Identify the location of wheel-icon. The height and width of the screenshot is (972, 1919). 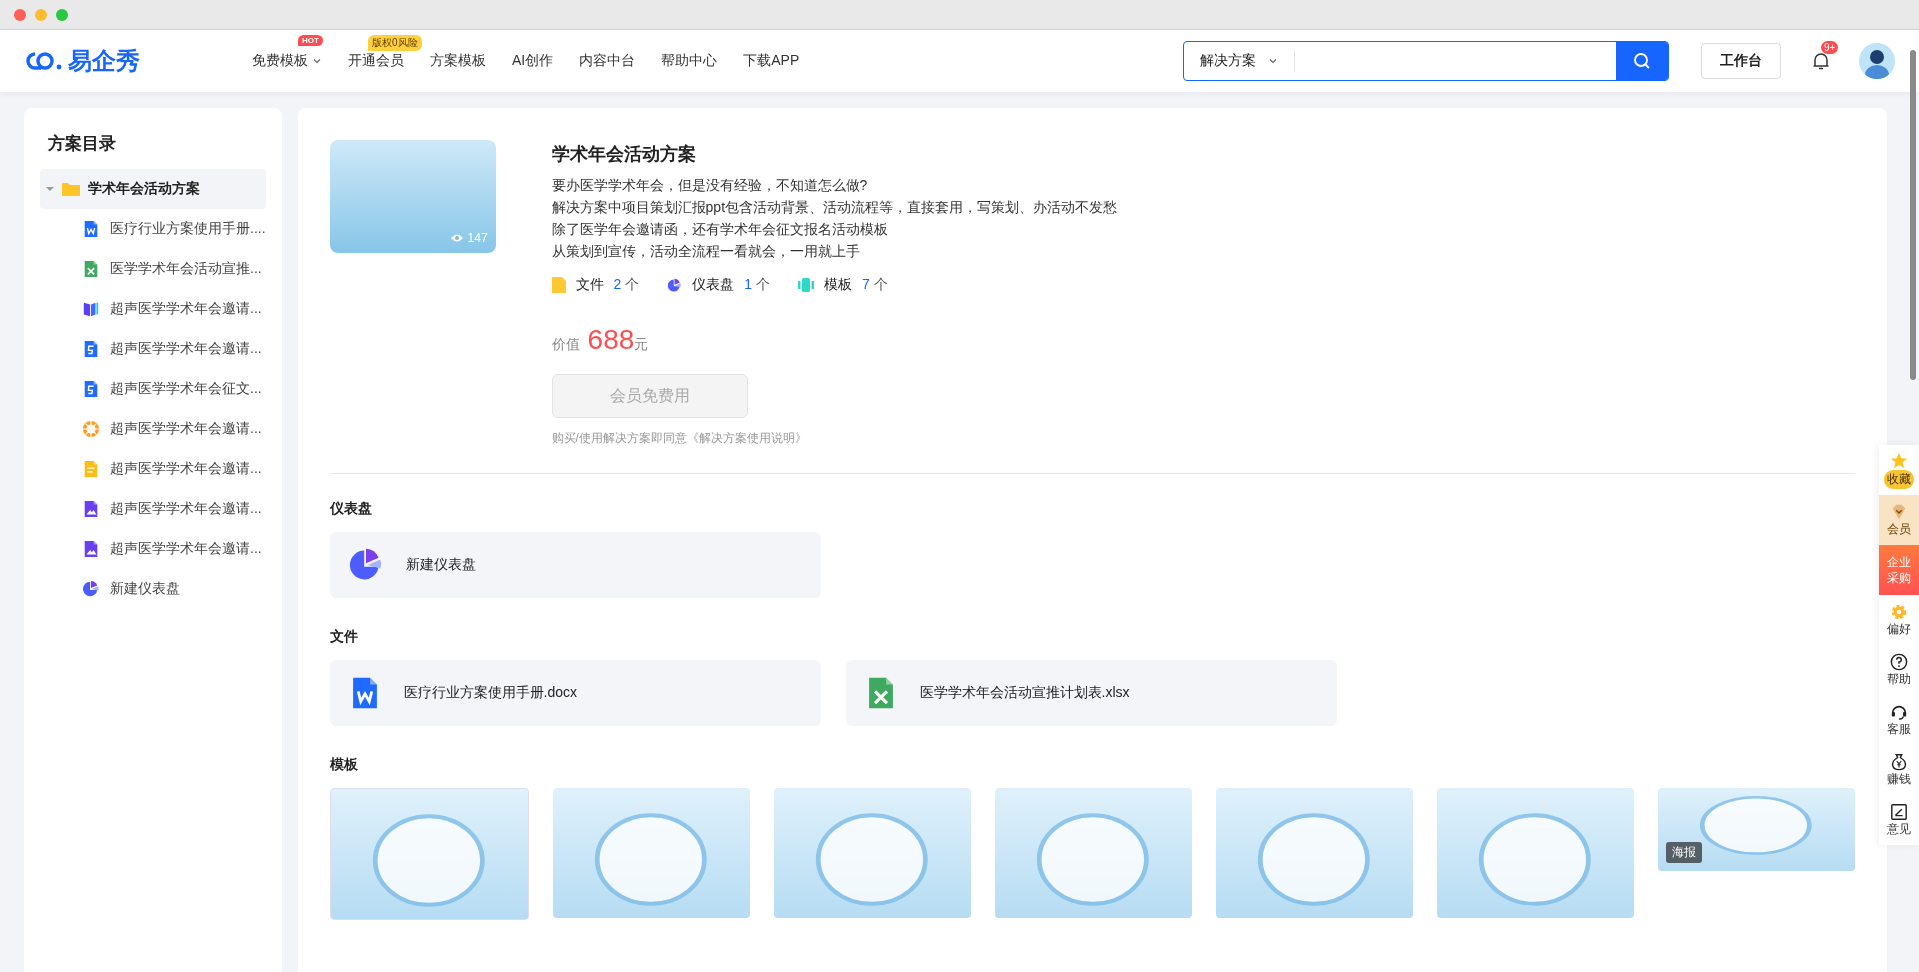
(91, 429).